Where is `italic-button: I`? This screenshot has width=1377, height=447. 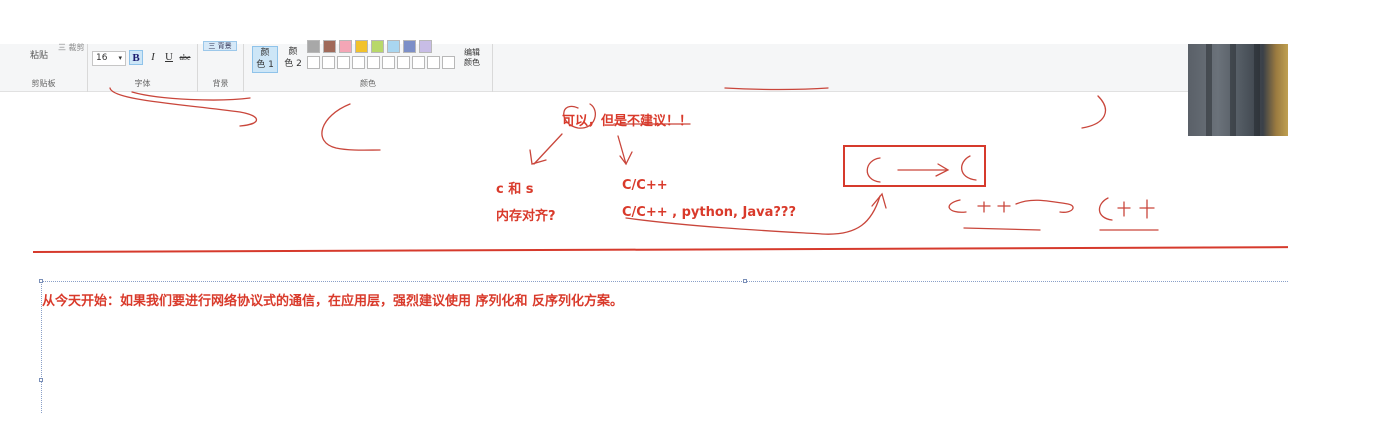 italic-button: I is located at coordinates (153, 57).